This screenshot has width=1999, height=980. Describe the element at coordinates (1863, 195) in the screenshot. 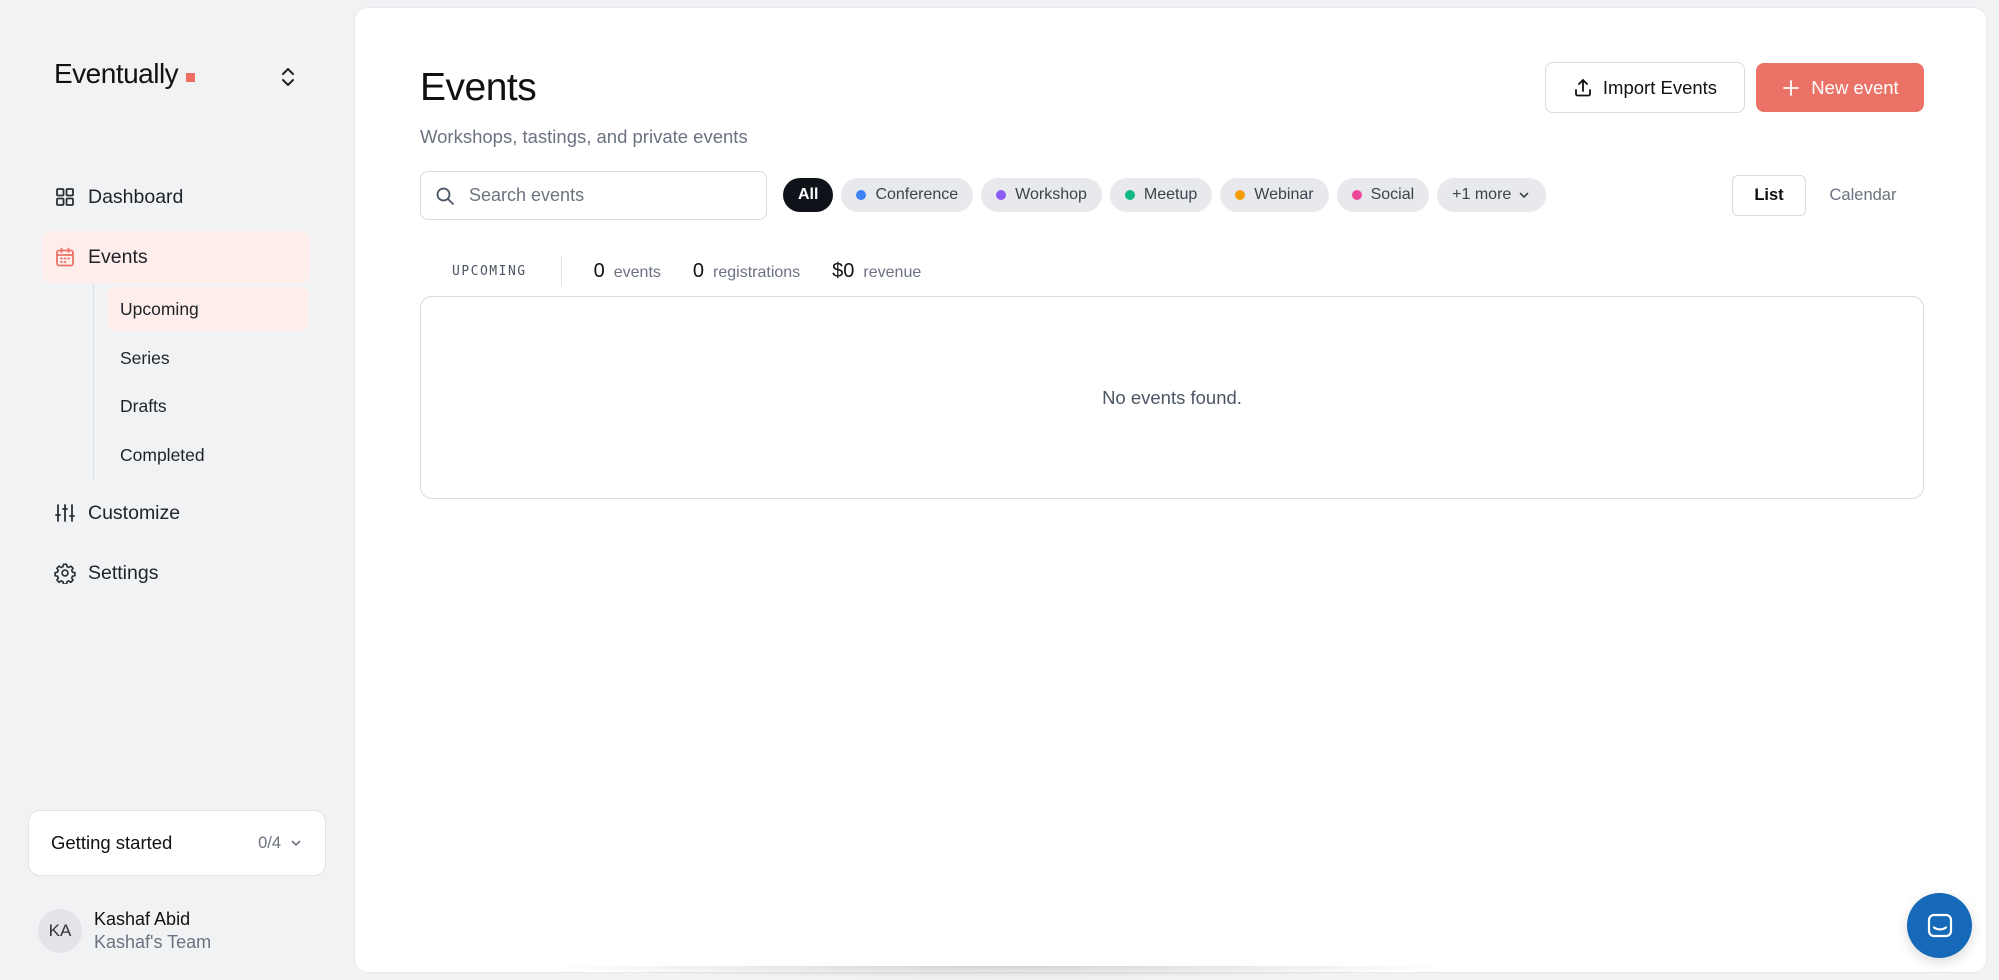

I see `view-calendar-button: Calendar` at that location.